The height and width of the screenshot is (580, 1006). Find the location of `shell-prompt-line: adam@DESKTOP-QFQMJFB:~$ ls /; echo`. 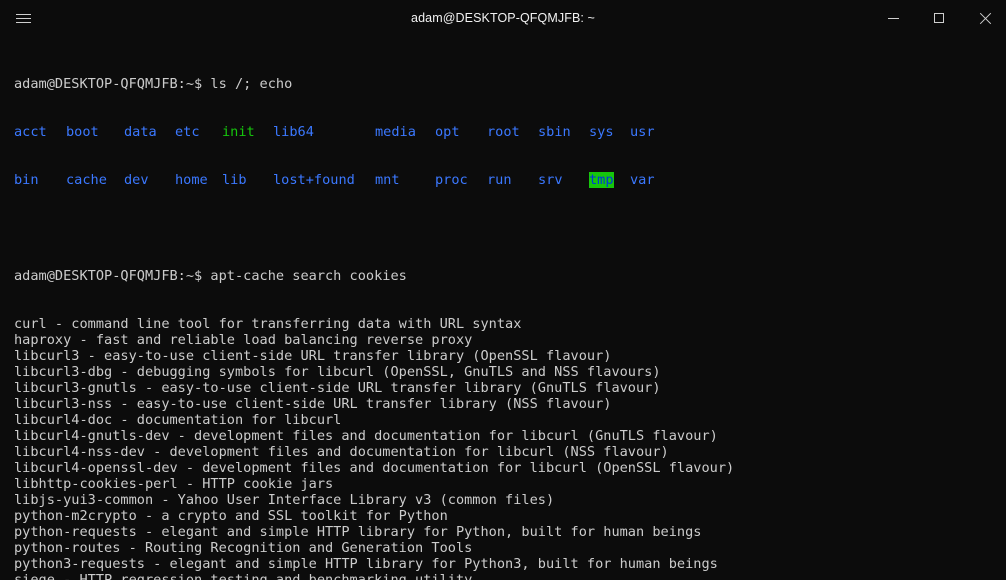

shell-prompt-line: adam@DESKTOP-QFQMJFB:~$ ls /; echo is located at coordinates (153, 84).